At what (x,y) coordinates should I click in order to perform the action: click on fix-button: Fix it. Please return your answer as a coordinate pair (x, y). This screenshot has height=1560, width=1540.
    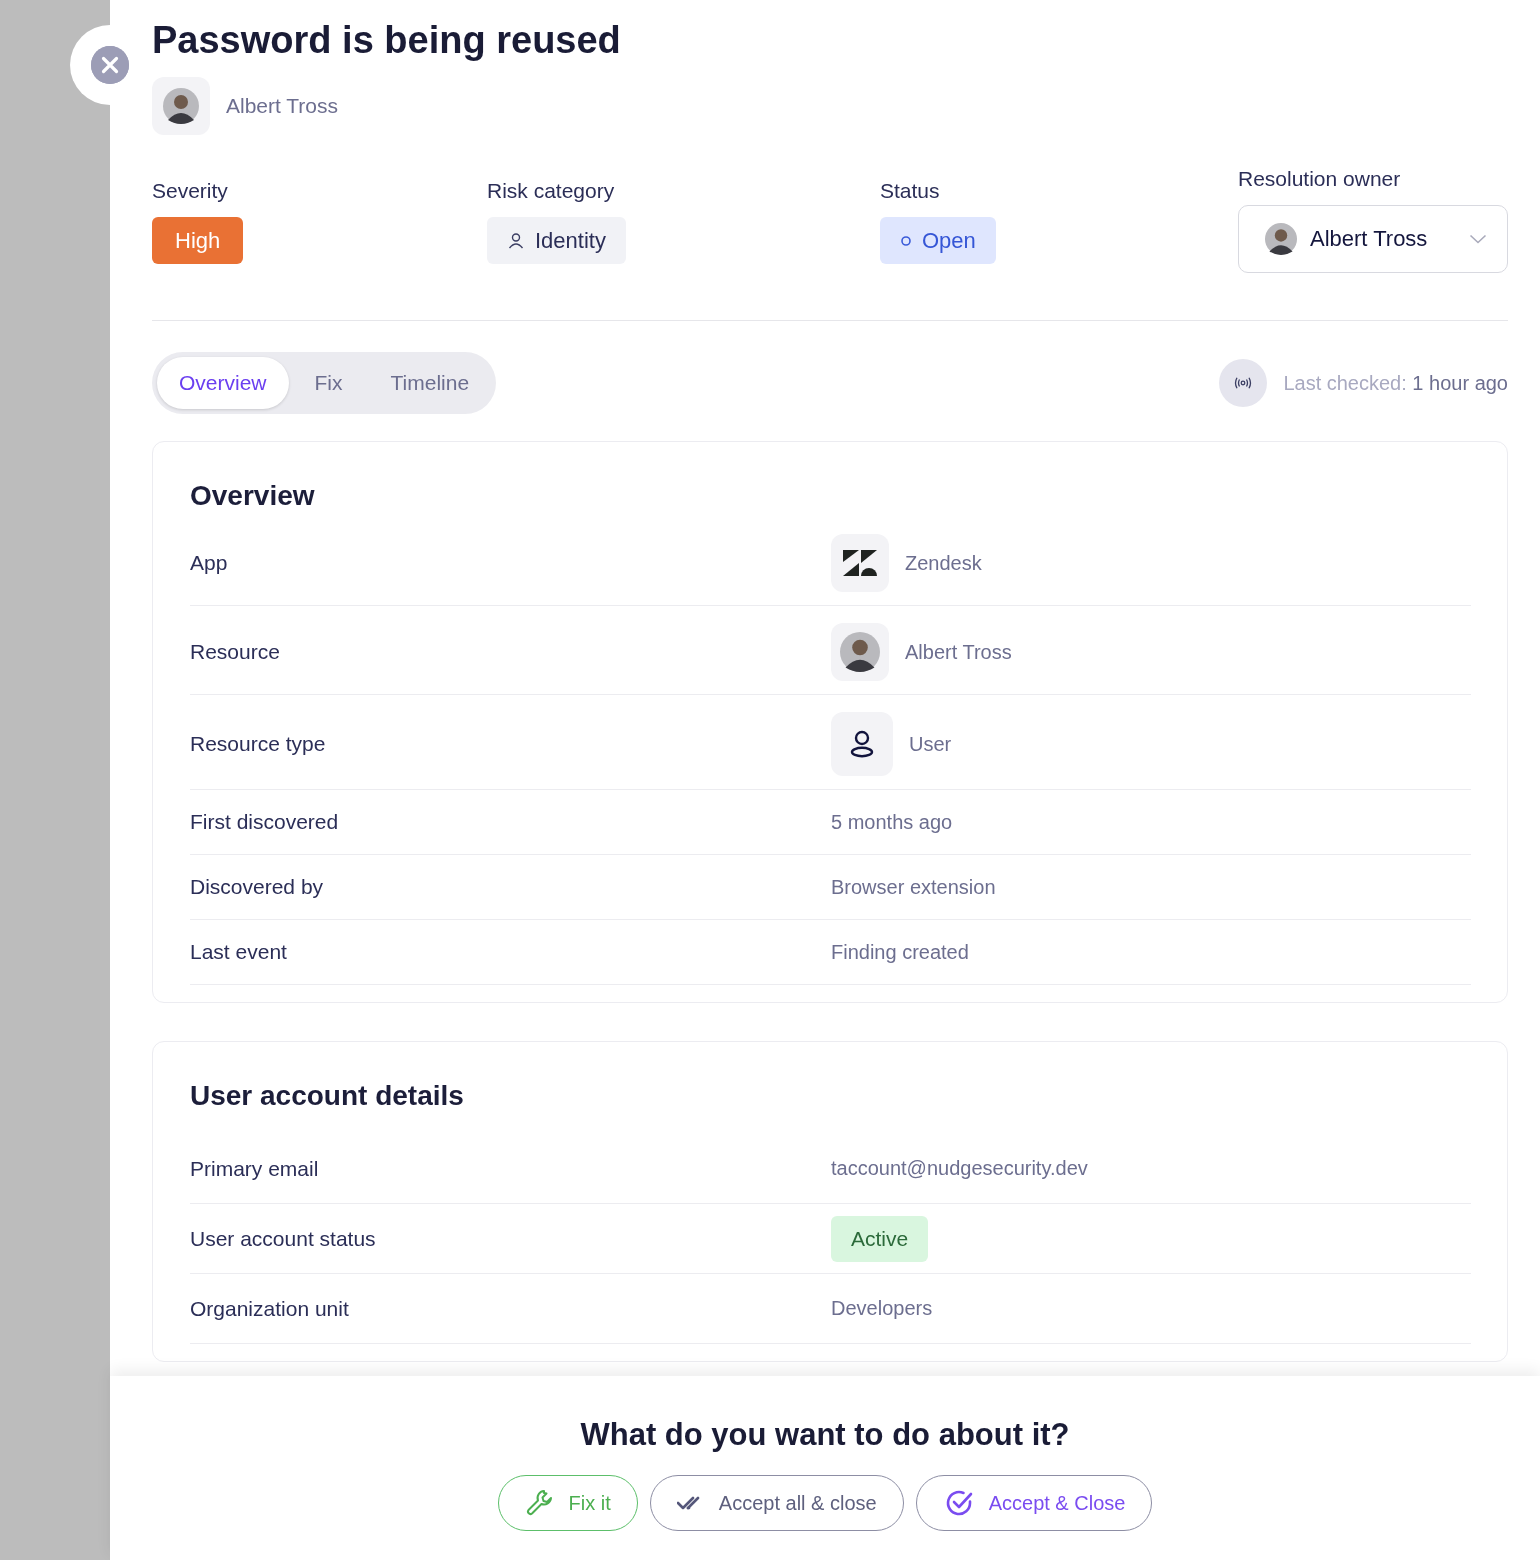
    Looking at the image, I should click on (567, 1503).